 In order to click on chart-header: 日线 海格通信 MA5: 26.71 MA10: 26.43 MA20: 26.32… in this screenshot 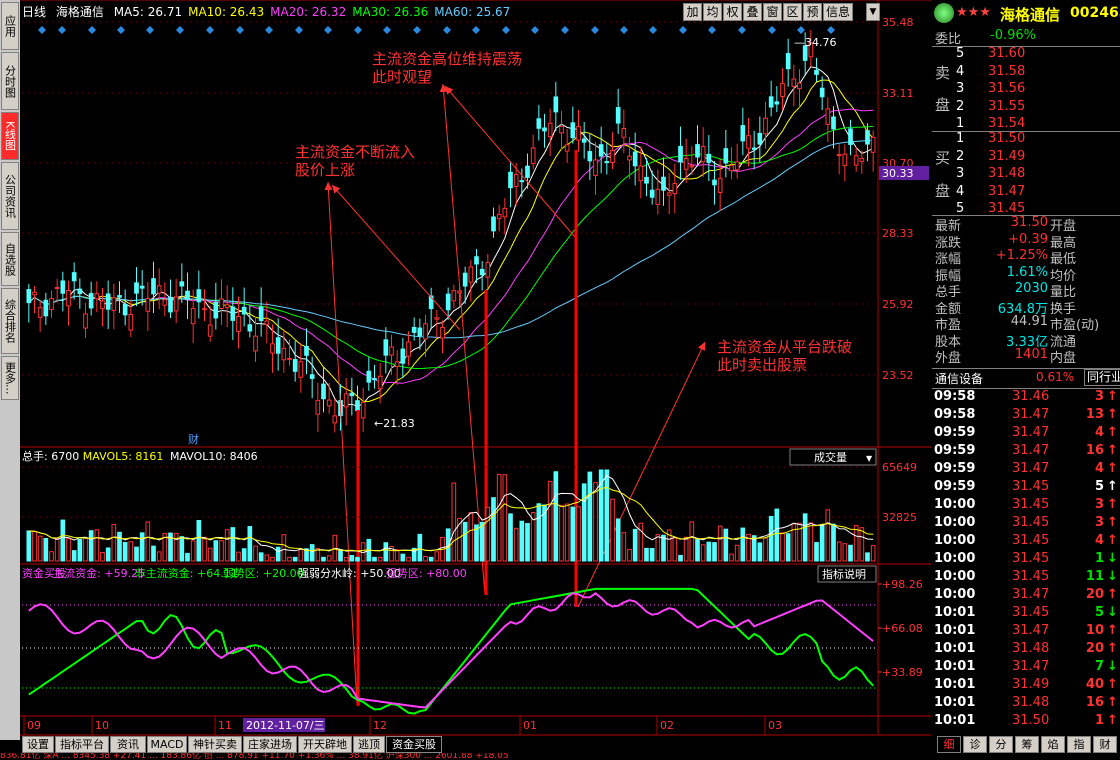, I will do `click(266, 11)`.